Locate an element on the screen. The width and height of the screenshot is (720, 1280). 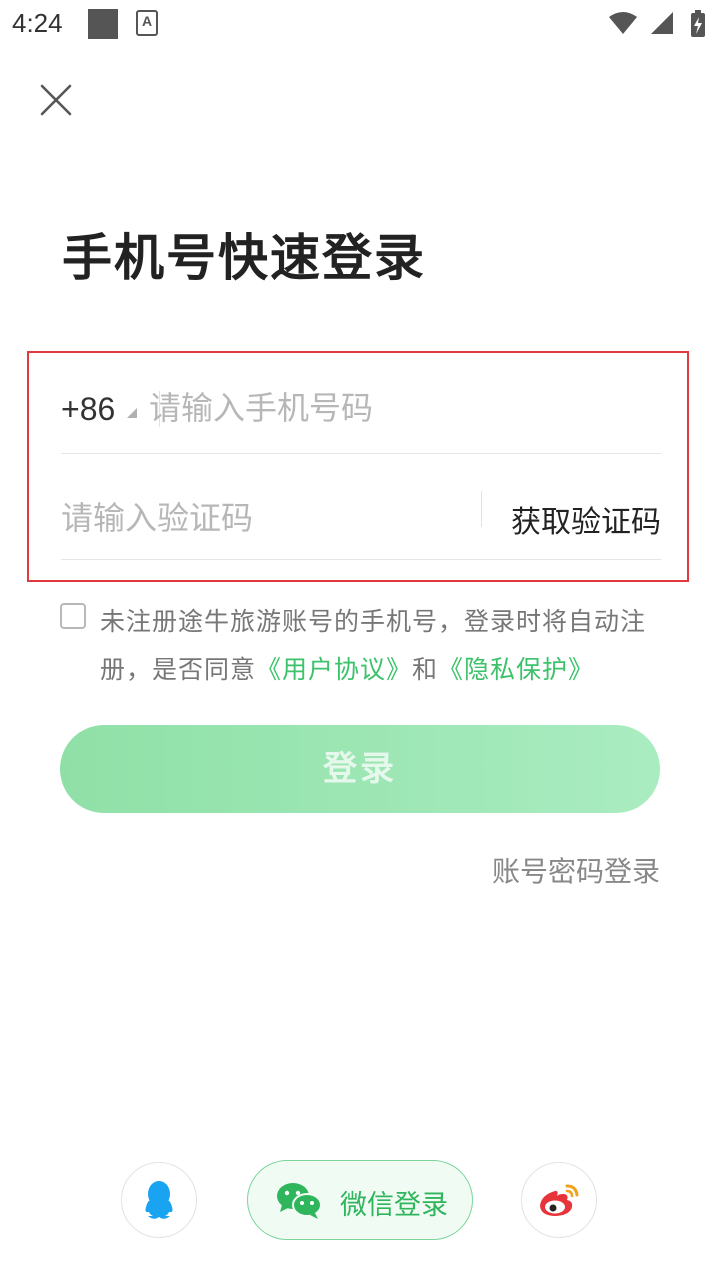
signal-icon is located at coordinates (661, 23).